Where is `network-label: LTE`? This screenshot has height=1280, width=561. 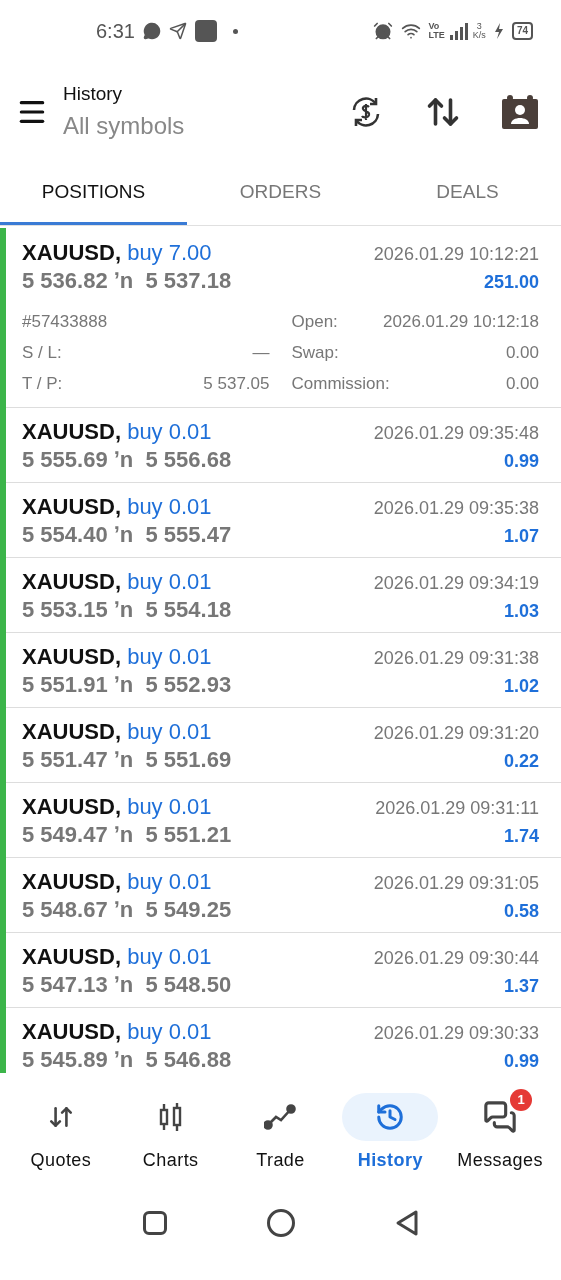
network-label: LTE is located at coordinates (436, 35).